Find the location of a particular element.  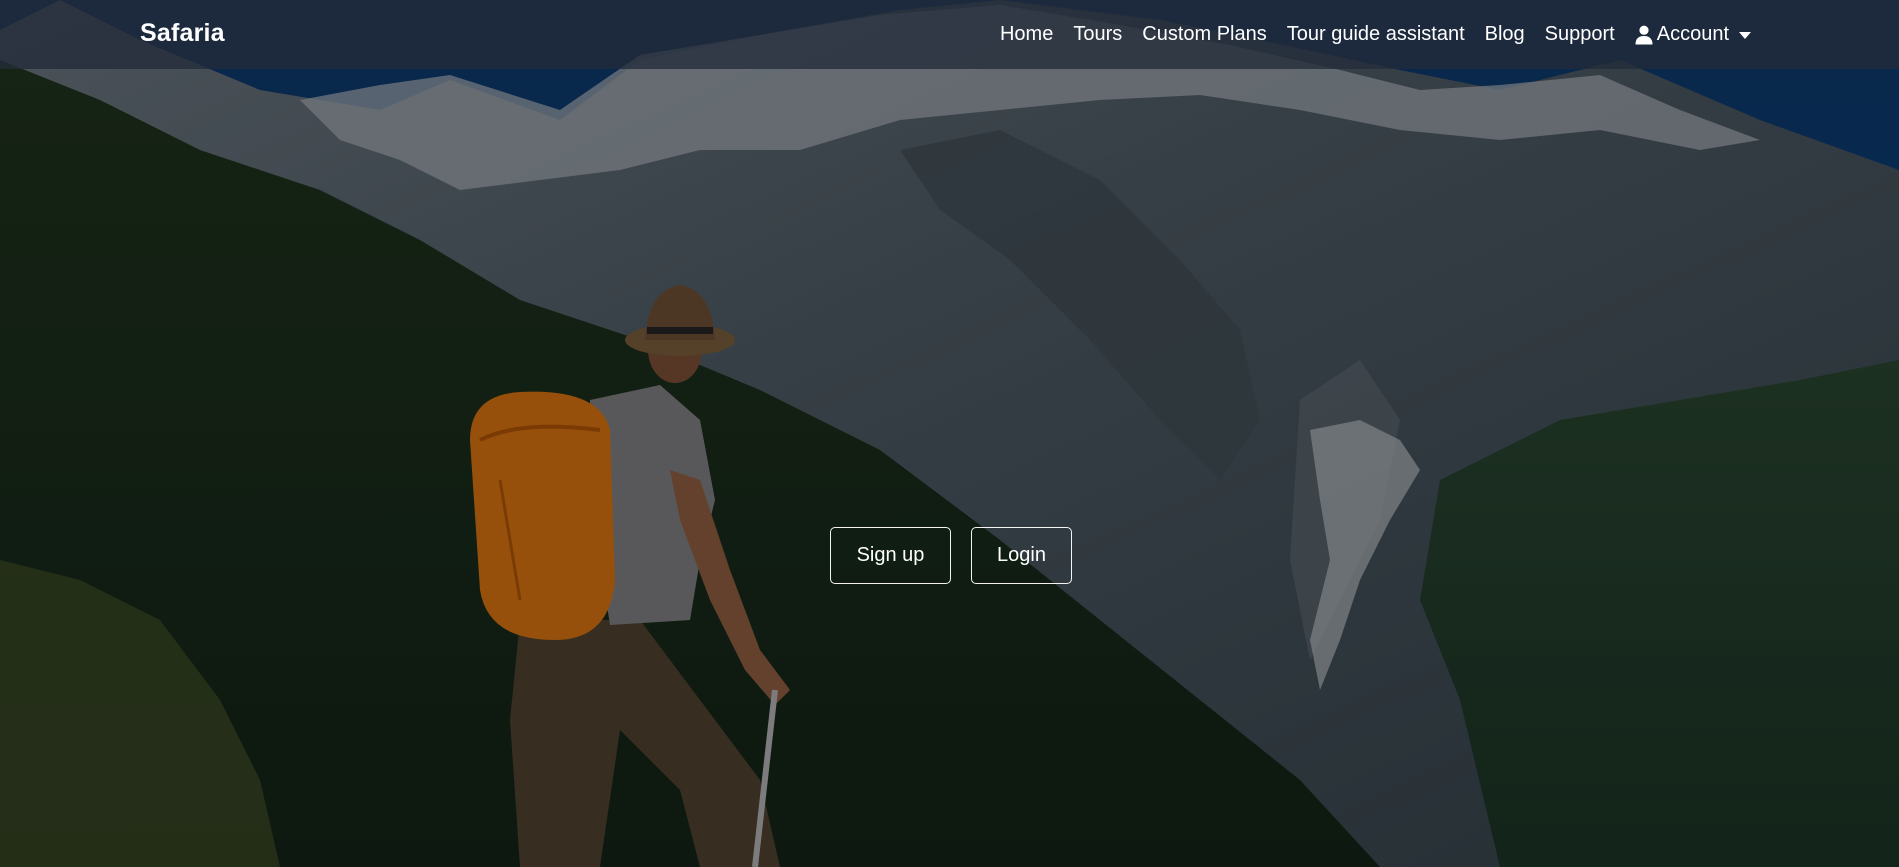

nav-link-tours: Tours is located at coordinates (1097, 34).